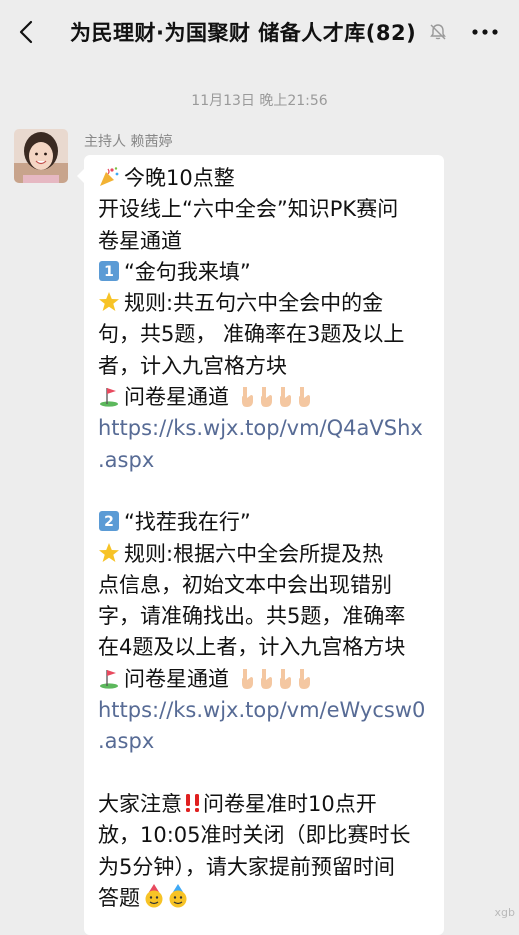 The image size is (519, 935). I want to click on double-exclamation-icon, so click(193, 807).